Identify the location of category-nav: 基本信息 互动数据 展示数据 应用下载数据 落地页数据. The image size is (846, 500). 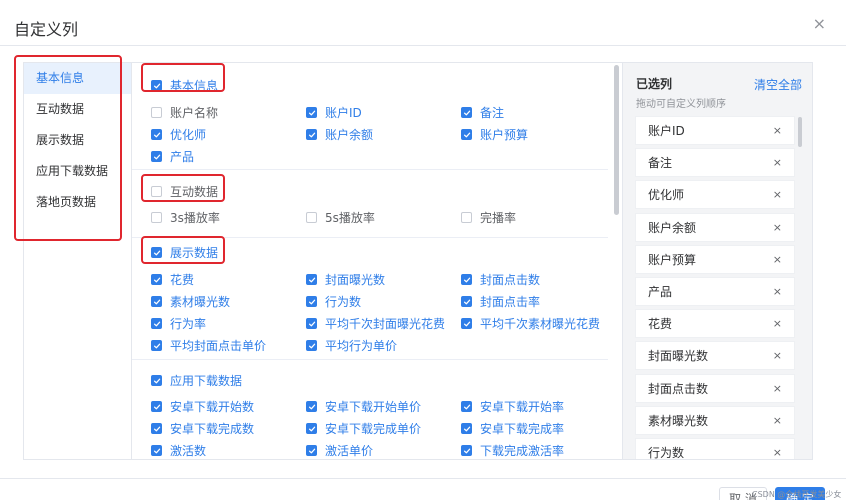
(78, 261).